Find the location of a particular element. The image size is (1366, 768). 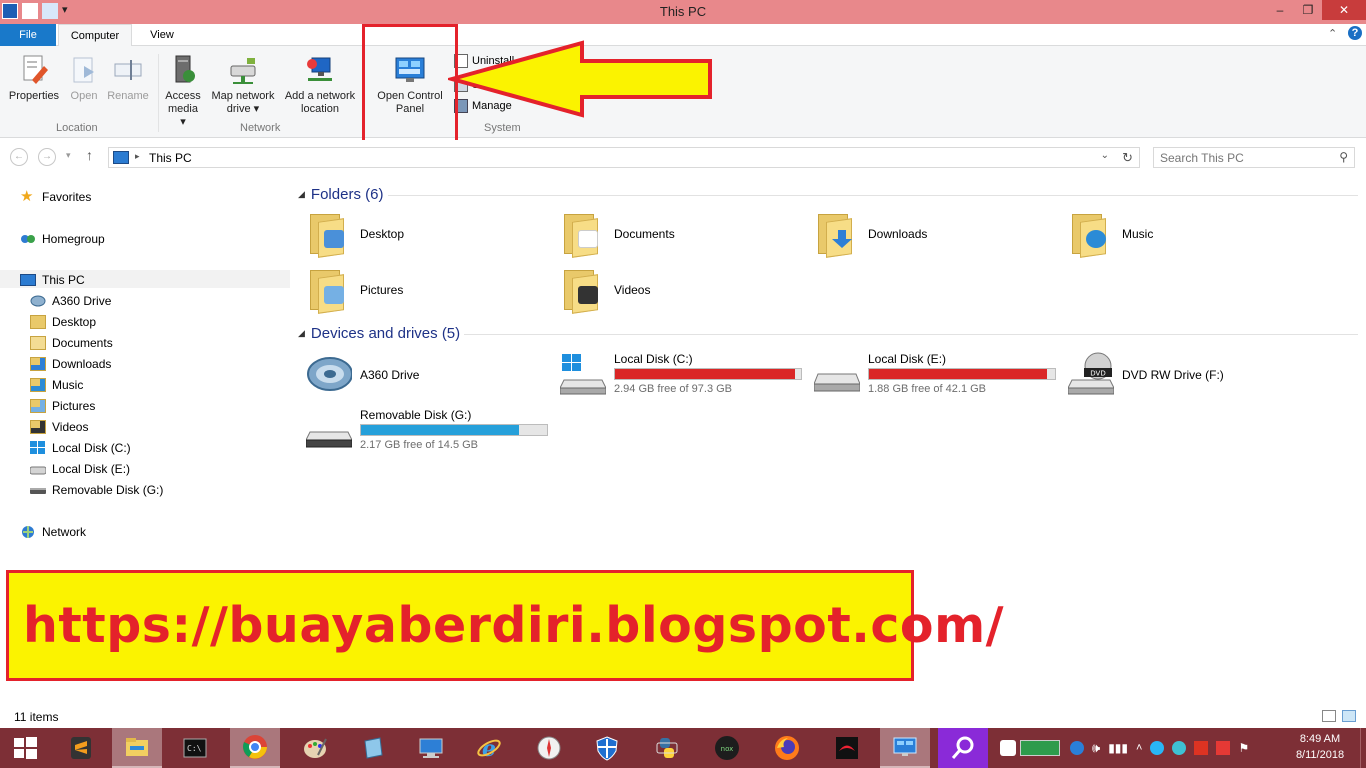

flag-icon: ⚑ is located at coordinates (1243, 748).